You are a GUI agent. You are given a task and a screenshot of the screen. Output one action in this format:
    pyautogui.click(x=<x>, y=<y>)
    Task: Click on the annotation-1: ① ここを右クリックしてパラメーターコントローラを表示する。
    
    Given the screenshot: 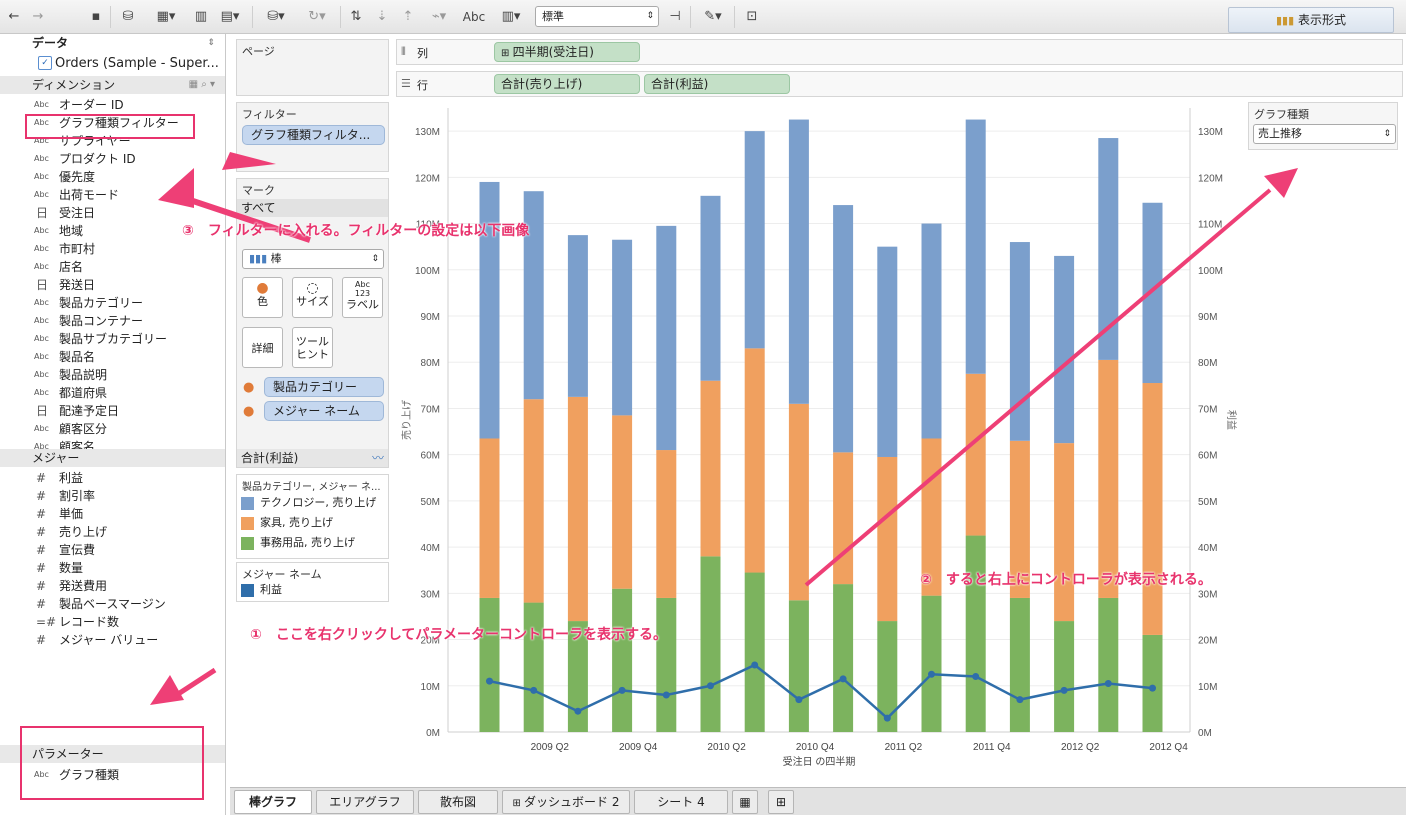 What is the action you would take?
    pyautogui.click(x=459, y=635)
    